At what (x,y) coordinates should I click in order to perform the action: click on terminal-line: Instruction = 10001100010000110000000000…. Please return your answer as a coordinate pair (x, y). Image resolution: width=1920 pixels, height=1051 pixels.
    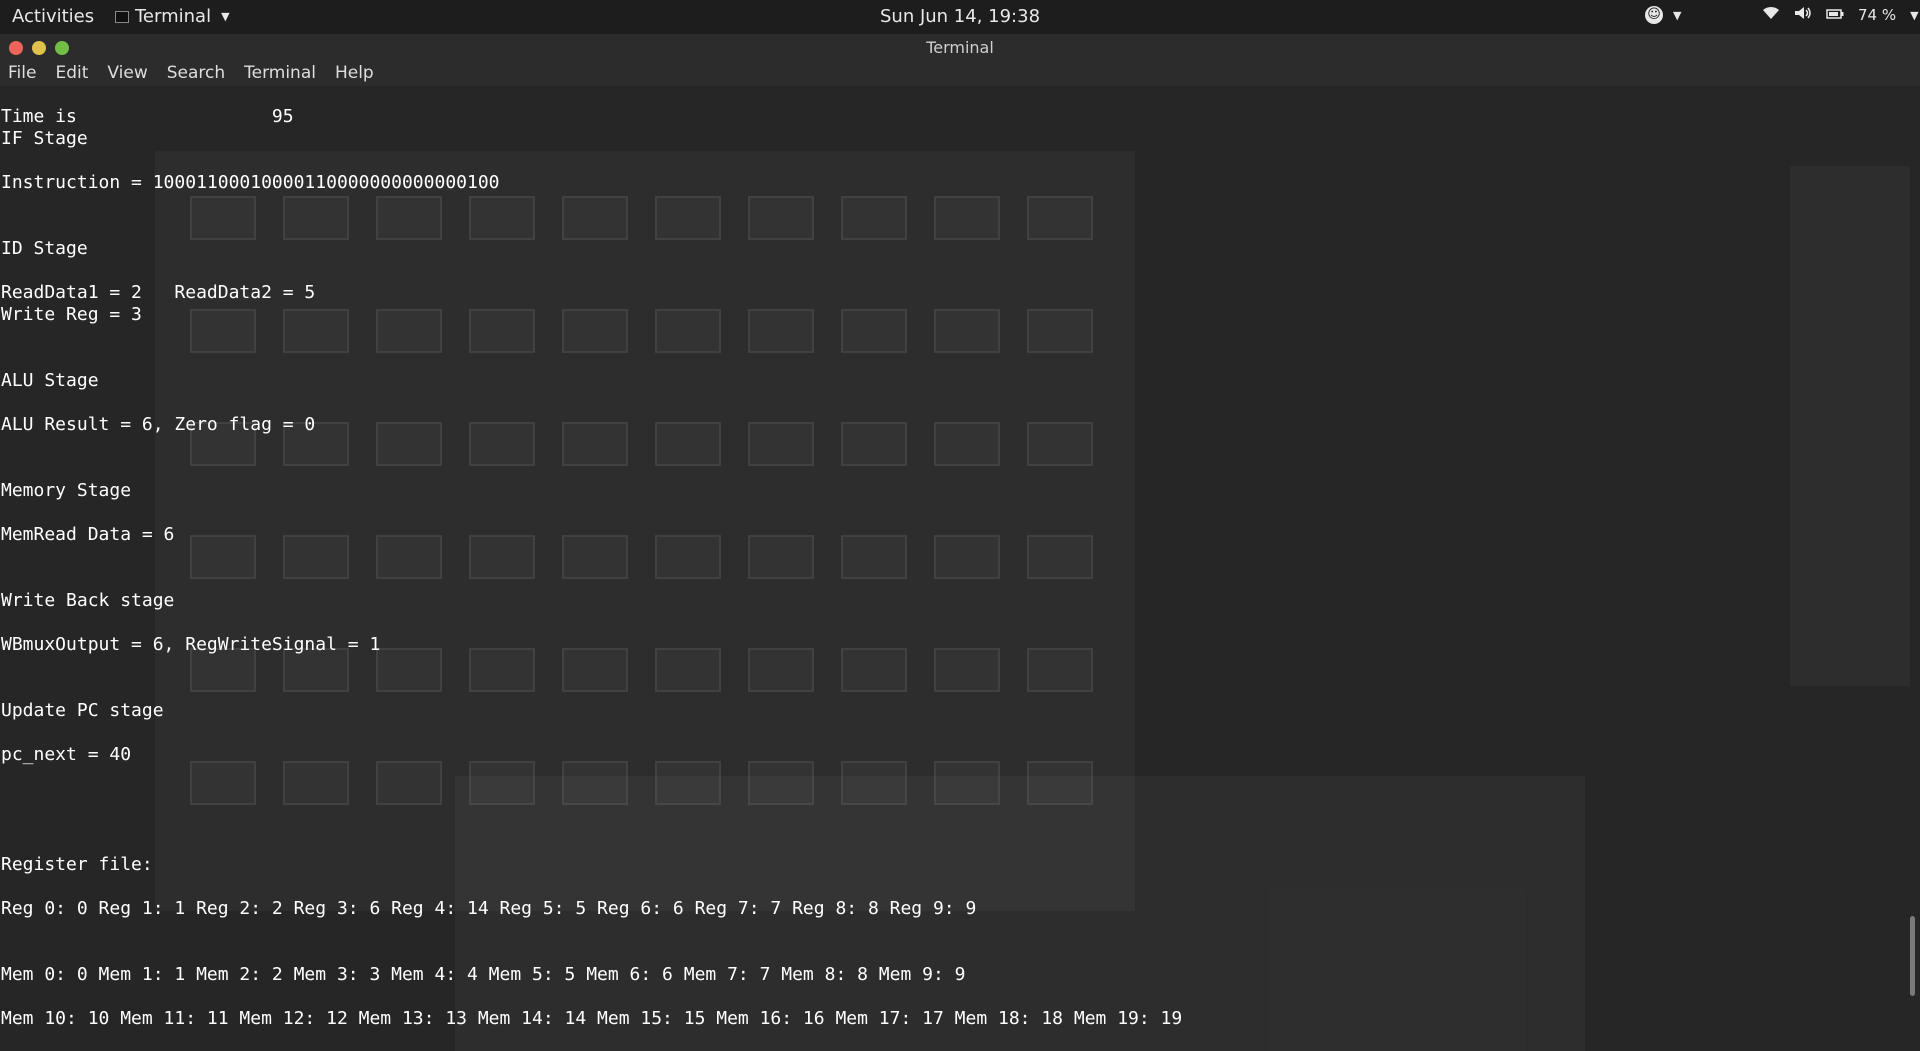
    Looking at the image, I should click on (250, 182).